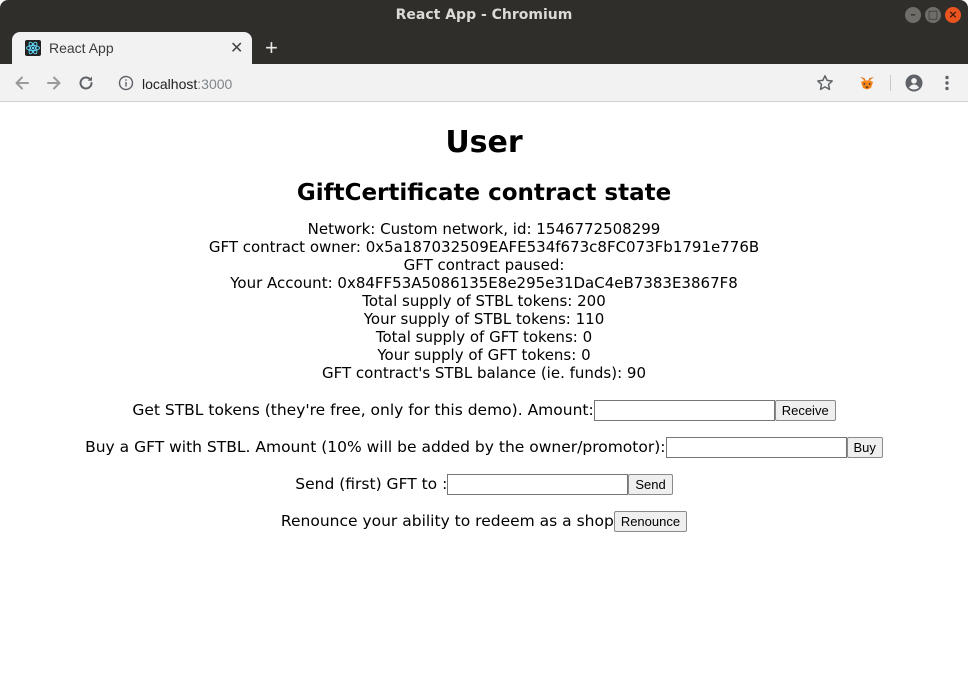  What do you see at coordinates (126, 83) in the screenshot?
I see `info-icon` at bounding box center [126, 83].